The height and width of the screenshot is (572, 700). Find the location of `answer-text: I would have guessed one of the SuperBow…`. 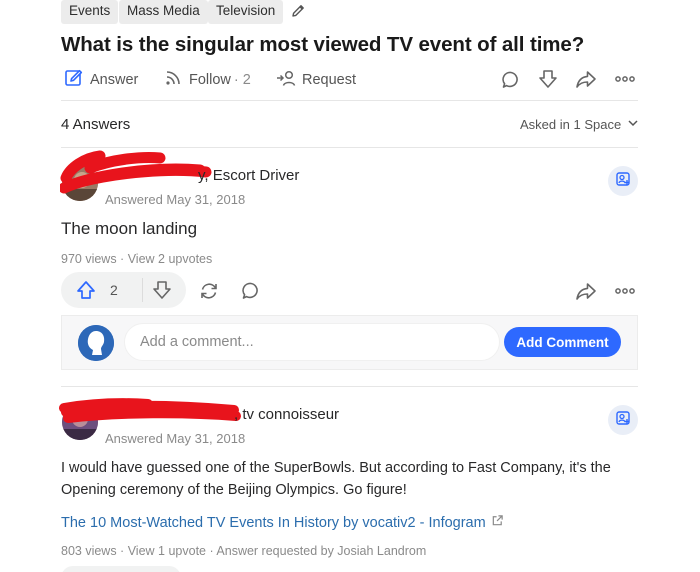

answer-text: I would have guessed one of the SuperBow… is located at coordinates (336, 479).